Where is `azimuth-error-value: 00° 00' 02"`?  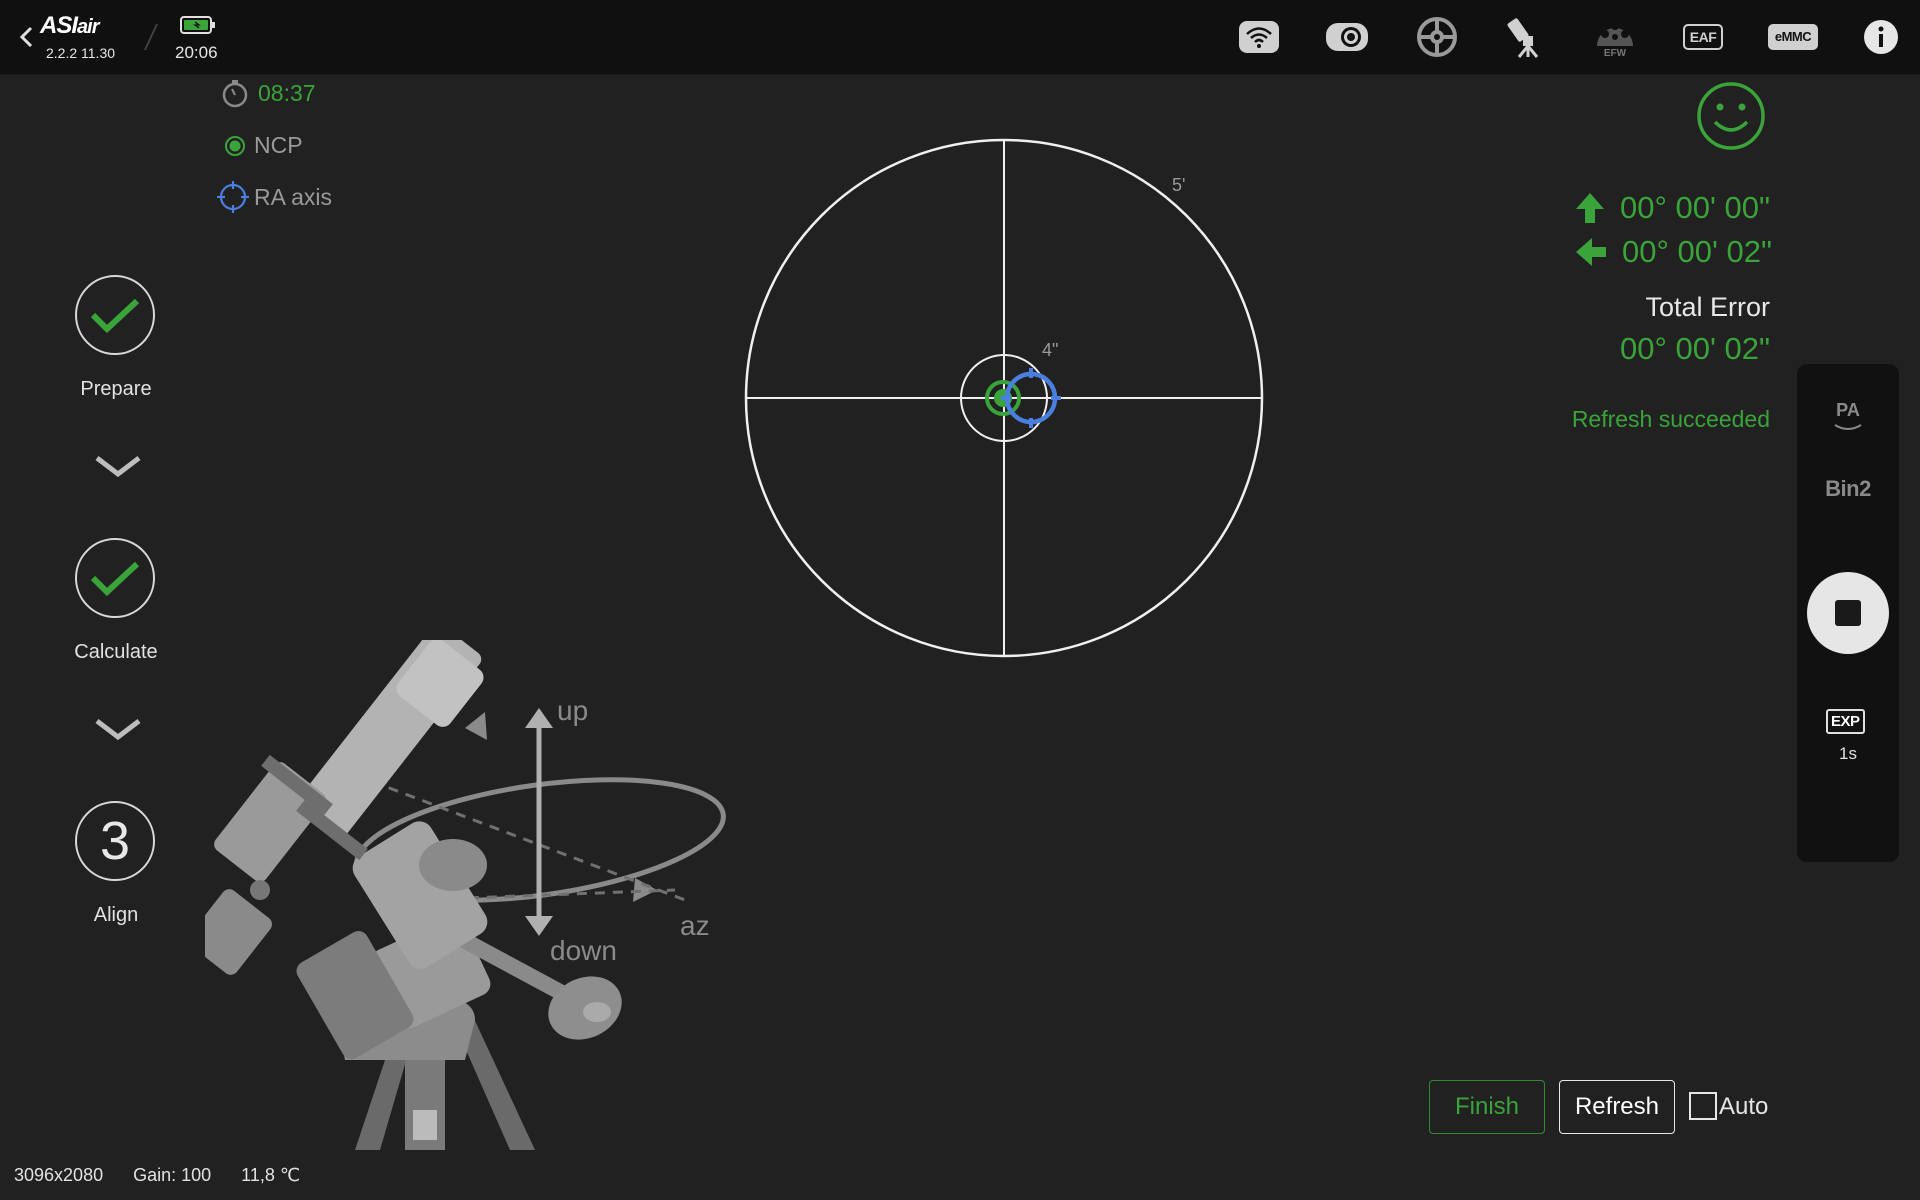 azimuth-error-value: 00° 00' 02" is located at coordinates (1697, 251).